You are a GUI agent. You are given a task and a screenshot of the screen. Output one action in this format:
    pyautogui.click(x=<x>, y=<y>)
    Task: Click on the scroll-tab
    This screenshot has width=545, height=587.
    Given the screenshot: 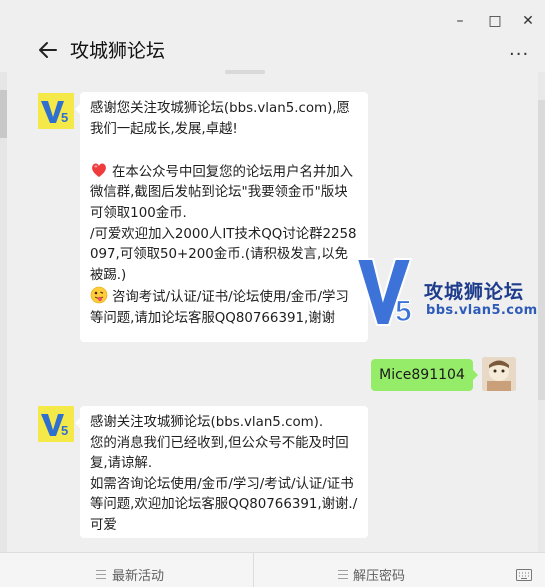 What is the action you would take?
    pyautogui.click(x=245, y=72)
    